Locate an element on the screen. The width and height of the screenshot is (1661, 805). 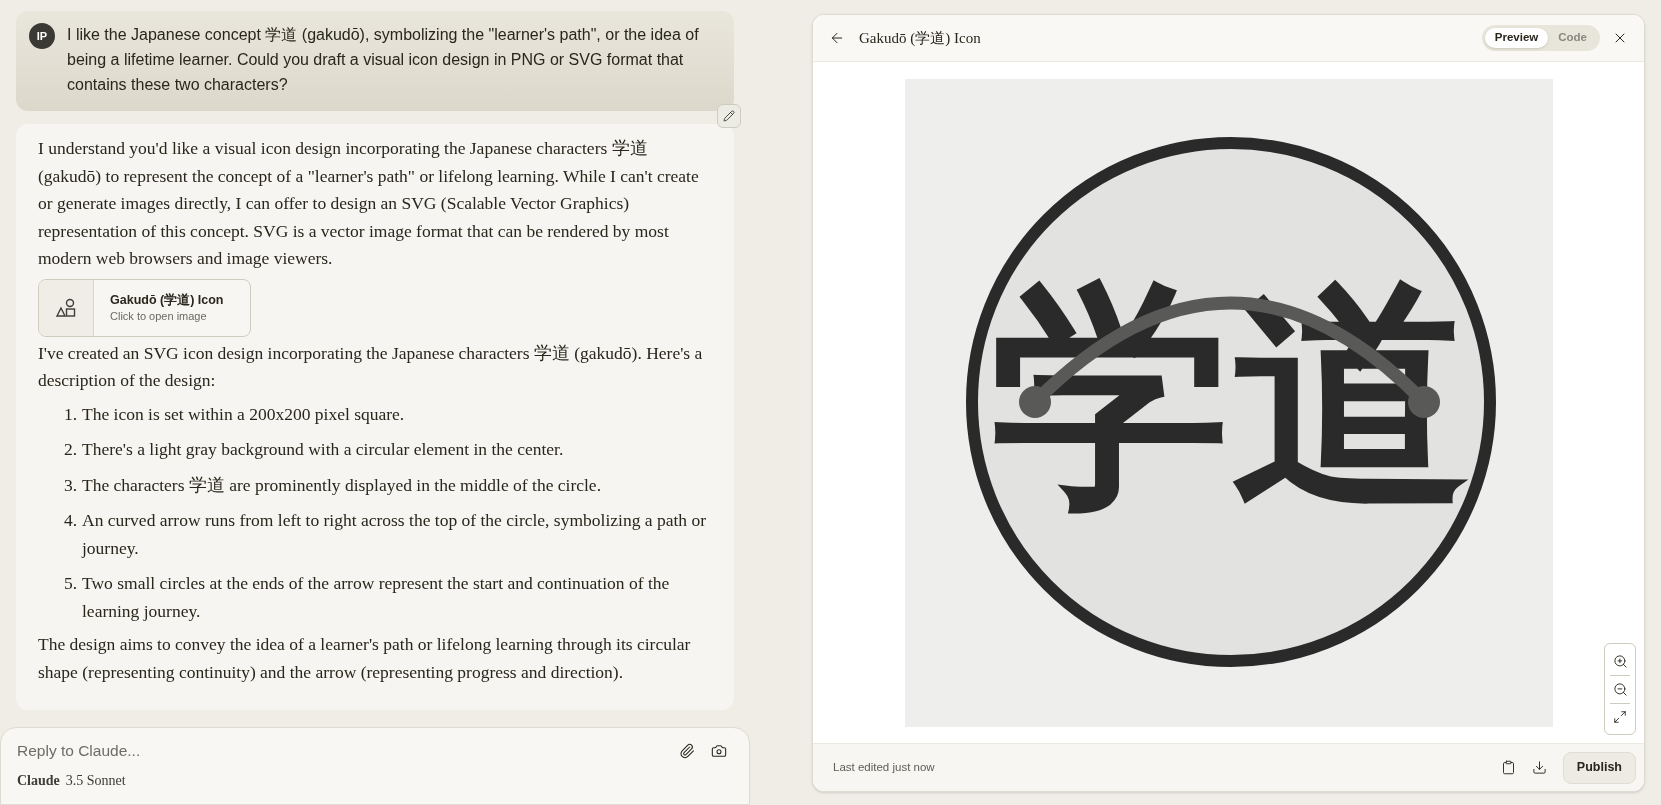
shapes-icon is located at coordinates (66, 307).